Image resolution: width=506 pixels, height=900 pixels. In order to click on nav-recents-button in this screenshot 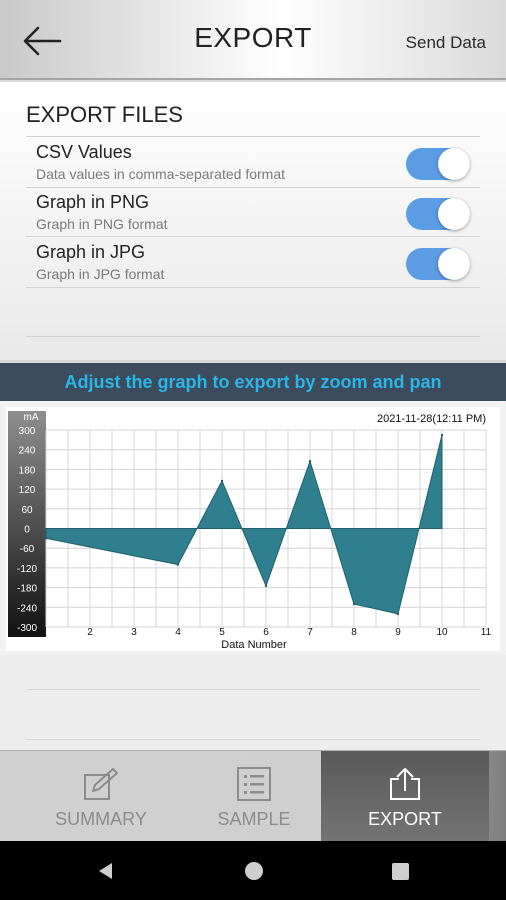, I will do `click(400, 870)`.